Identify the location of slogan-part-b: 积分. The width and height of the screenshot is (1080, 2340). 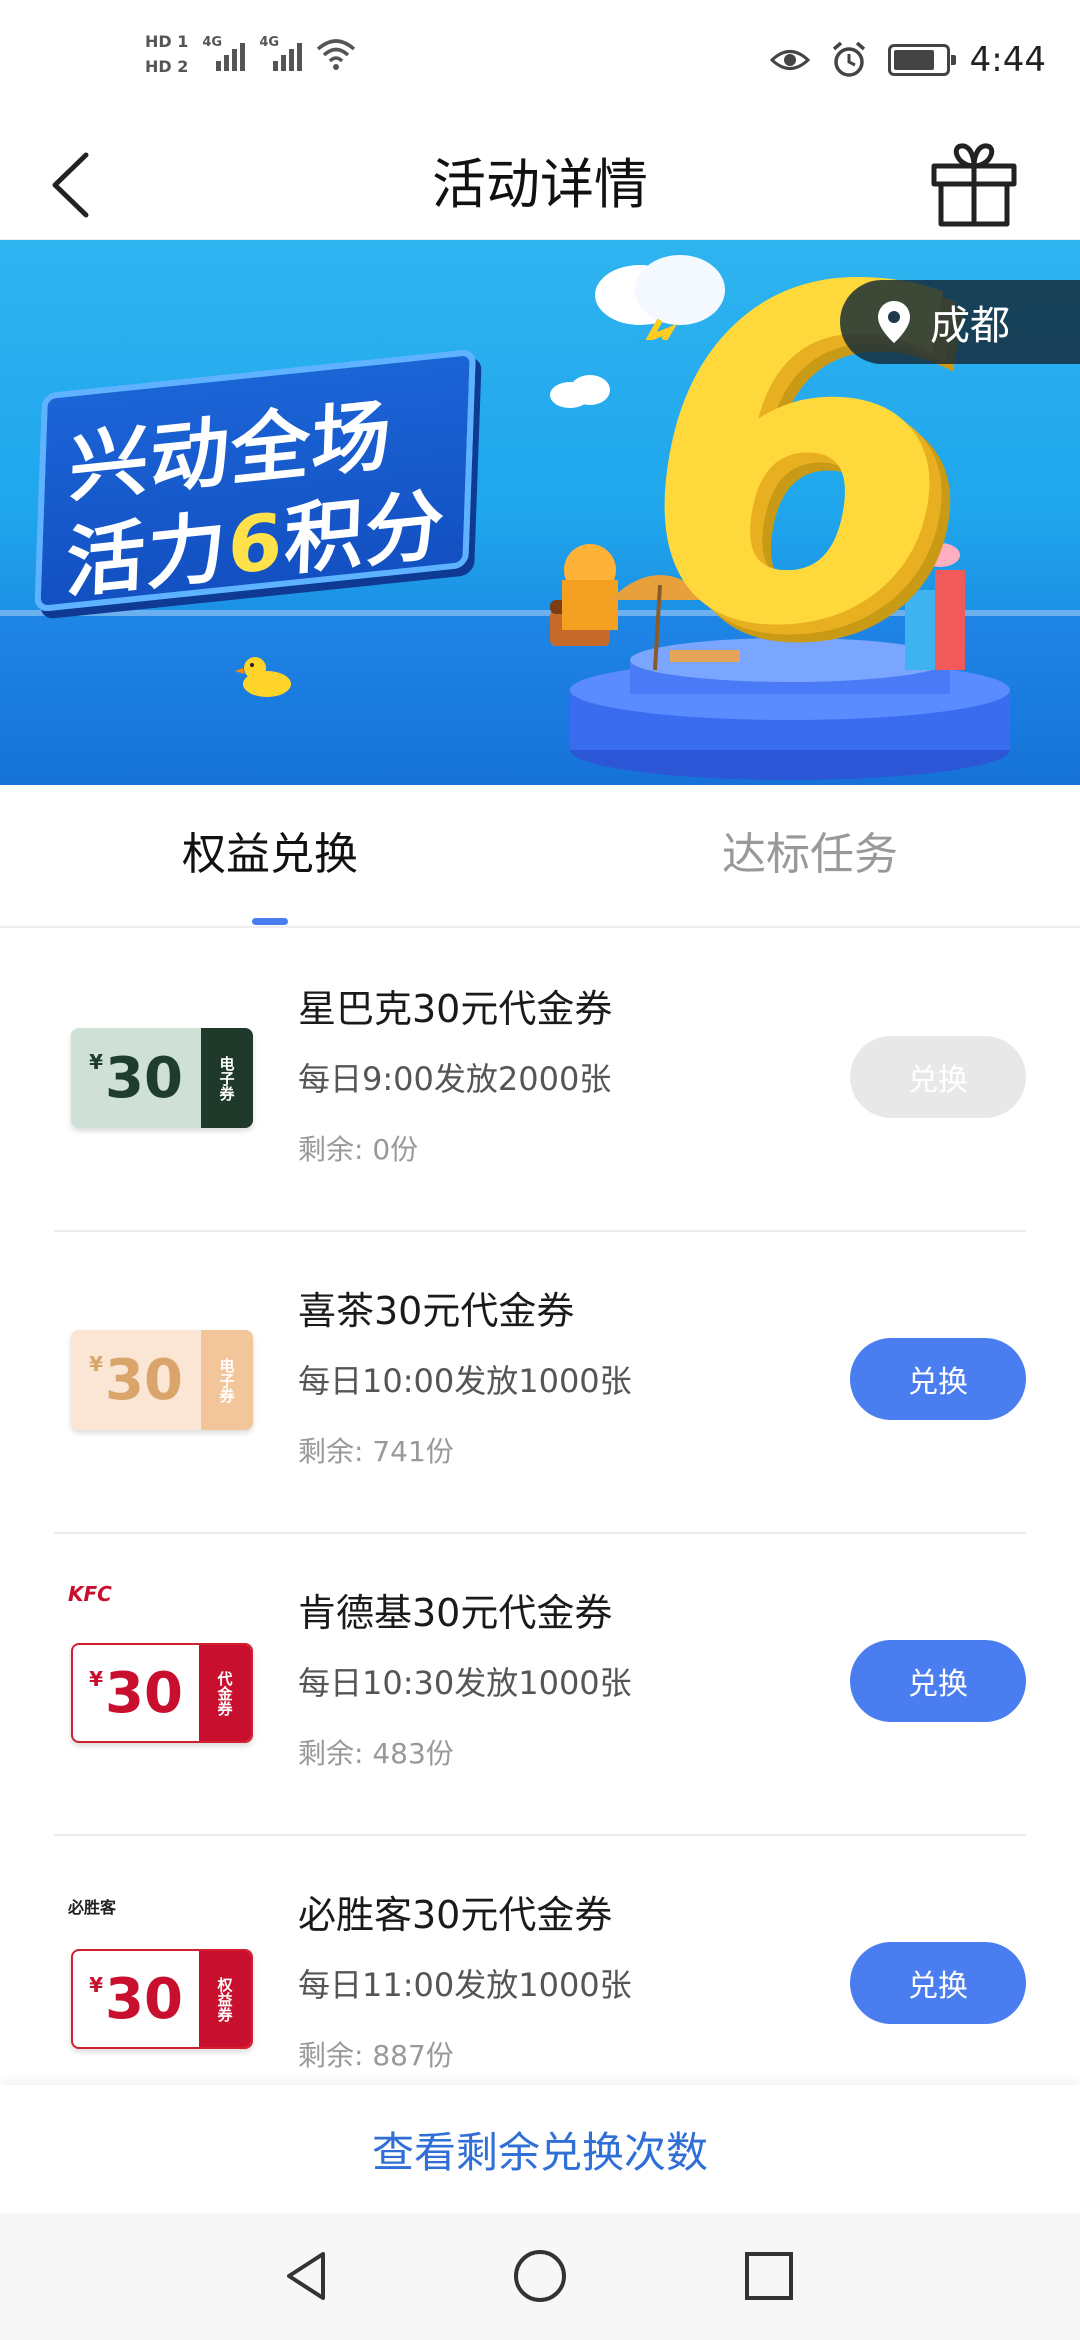
(365, 533).